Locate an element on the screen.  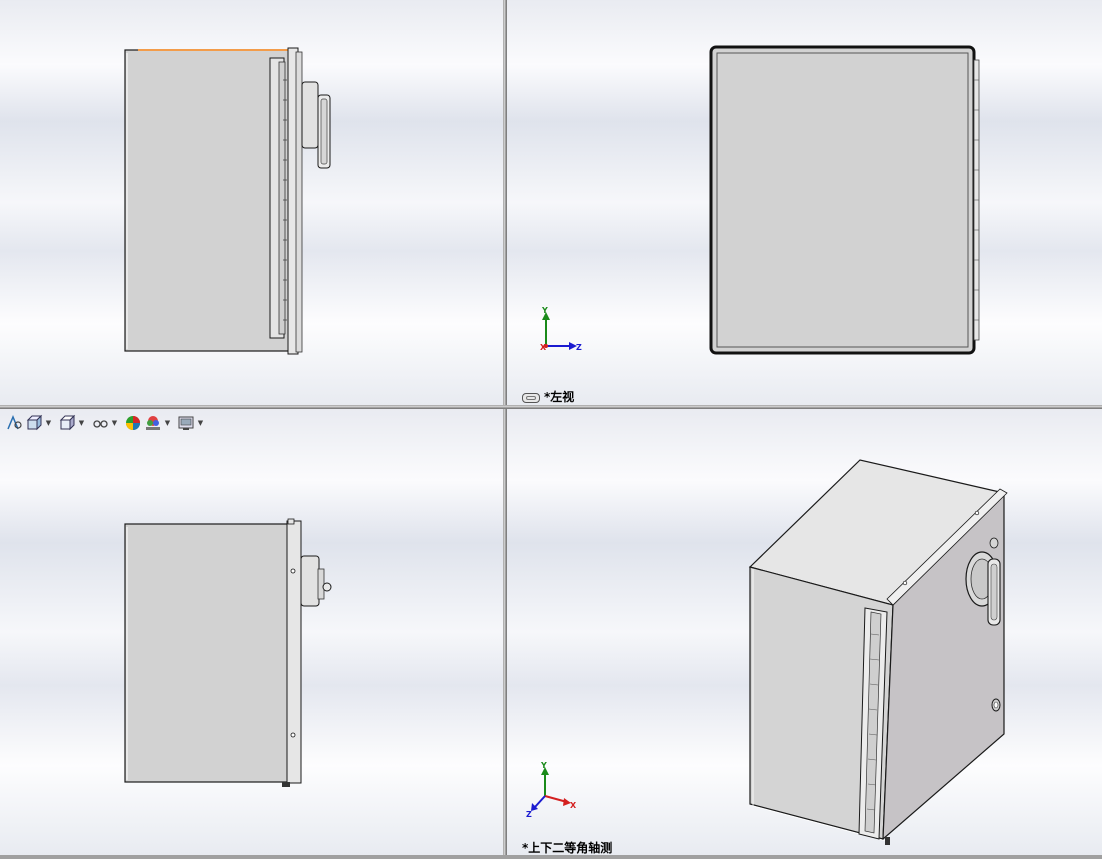
hide-show-items-icon is located at coordinates (100, 423).